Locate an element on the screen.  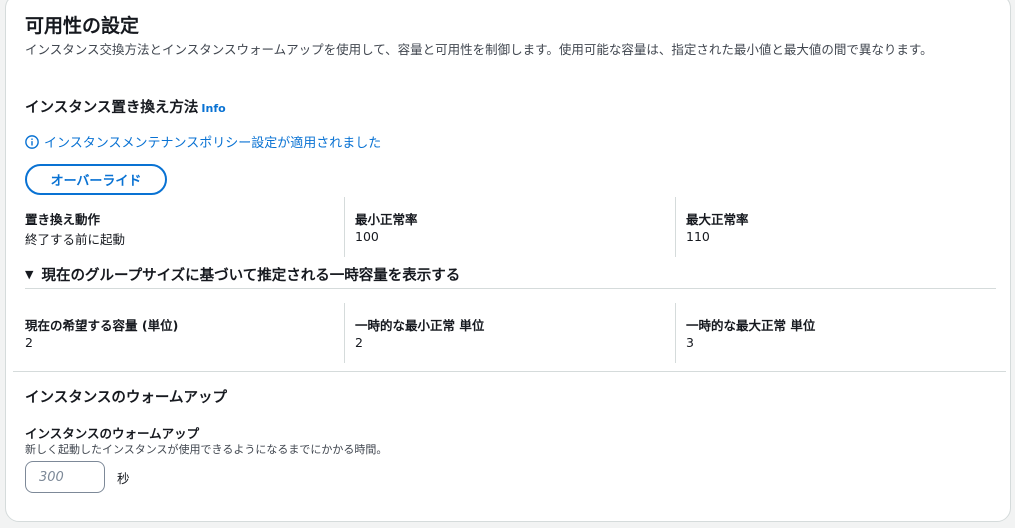
estimate-toggle-label: 現在のグループサイズに基づいて推定される一時容量を表示する is located at coordinates (251, 276).